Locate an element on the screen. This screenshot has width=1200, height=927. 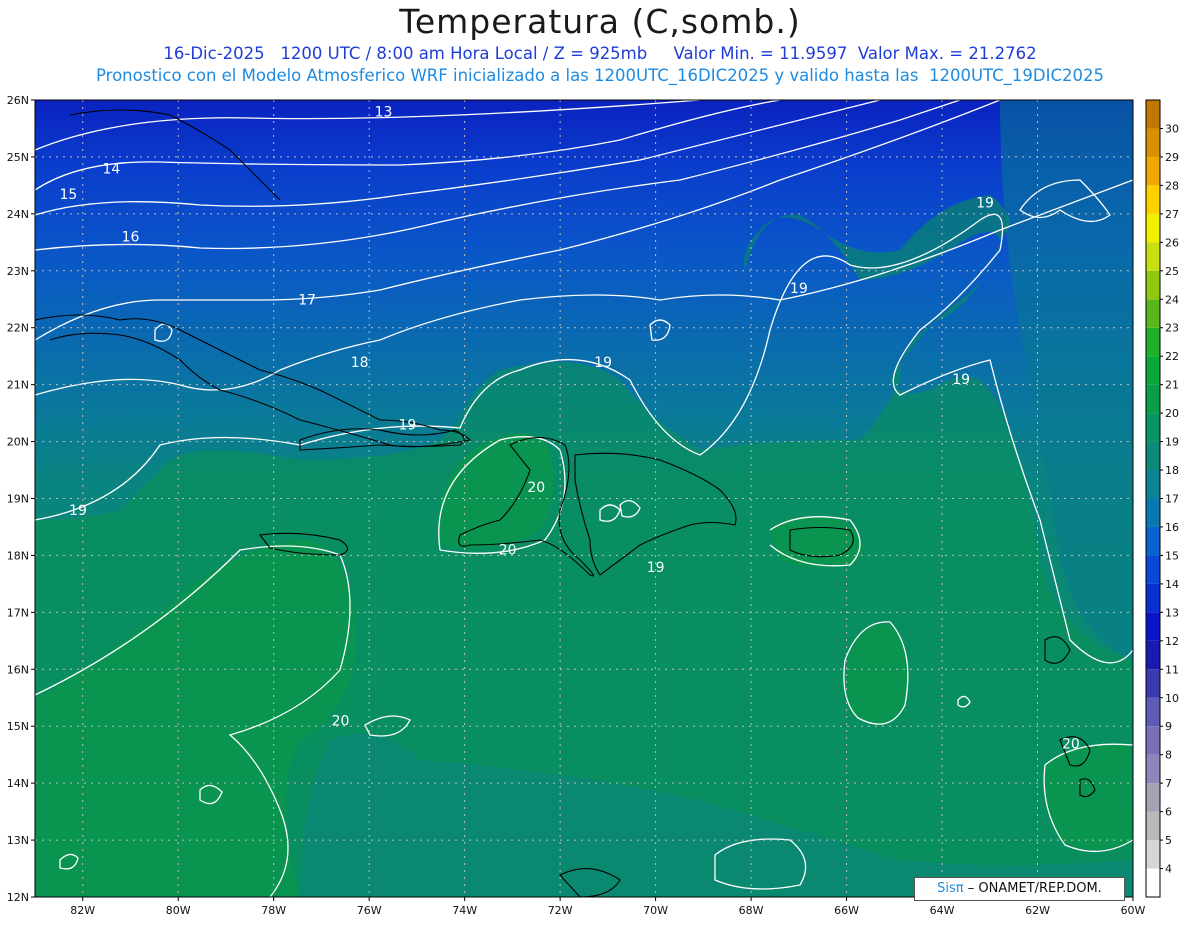
colorbar-label: 28 is located at coordinates (1172, 185).